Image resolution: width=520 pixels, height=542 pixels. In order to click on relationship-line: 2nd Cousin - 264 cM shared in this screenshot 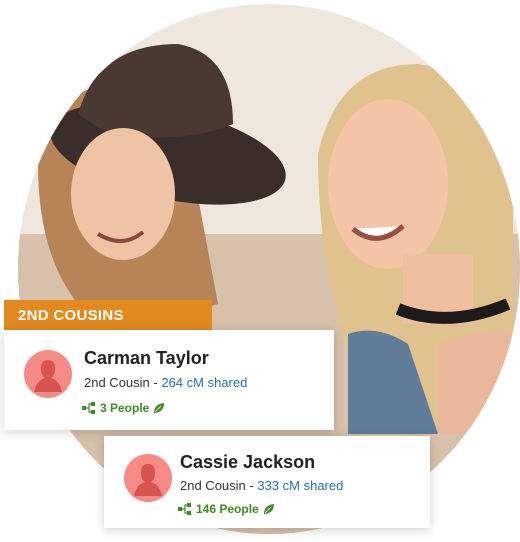, I will do `click(165, 382)`.